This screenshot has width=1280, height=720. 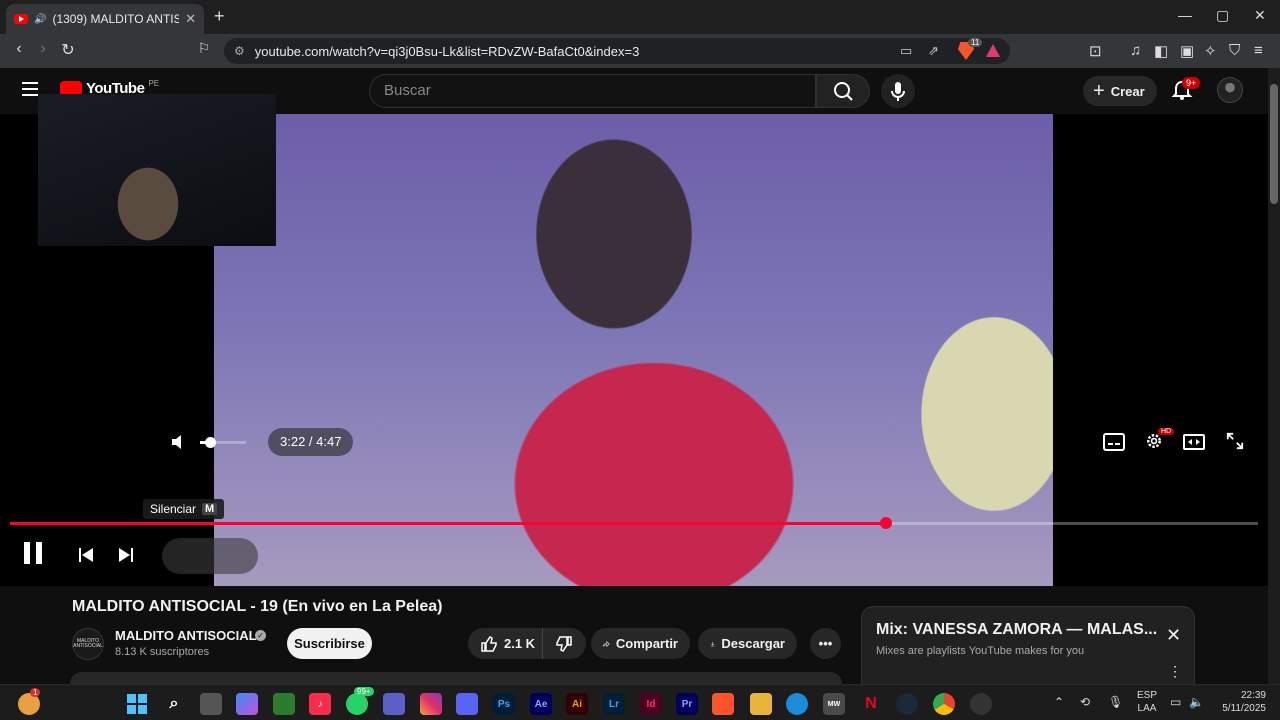 I want to click on bookmark-icon: ⚐, so click(x=204, y=48).